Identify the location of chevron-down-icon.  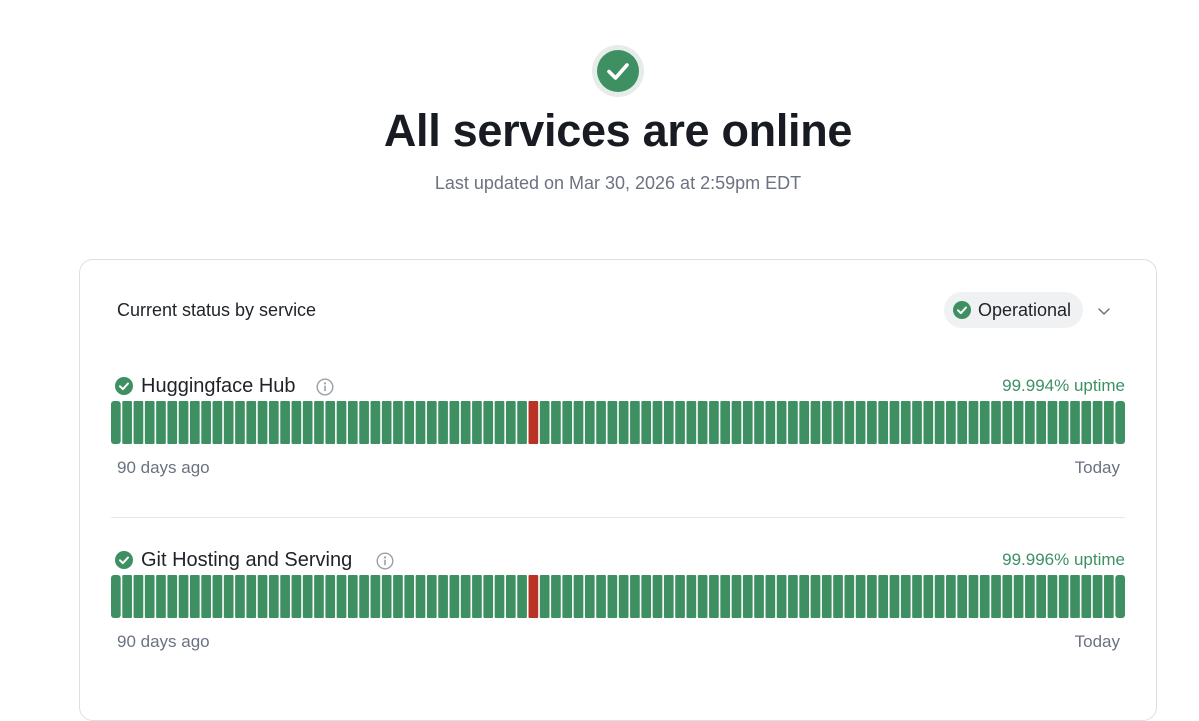
(1104, 311).